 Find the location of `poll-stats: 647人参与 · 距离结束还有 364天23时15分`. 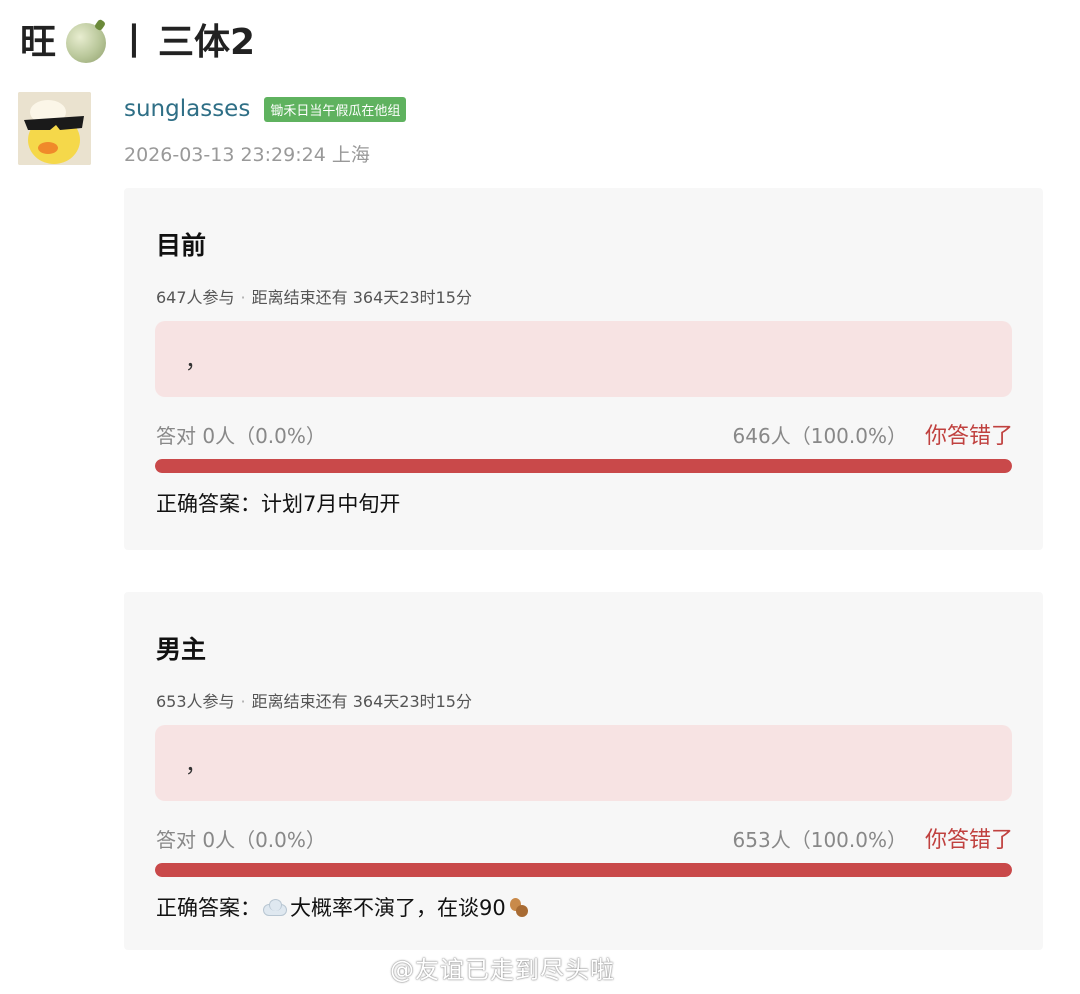

poll-stats: 647人参与 · 距离结束还有 364天23时15分 is located at coordinates (314, 296).